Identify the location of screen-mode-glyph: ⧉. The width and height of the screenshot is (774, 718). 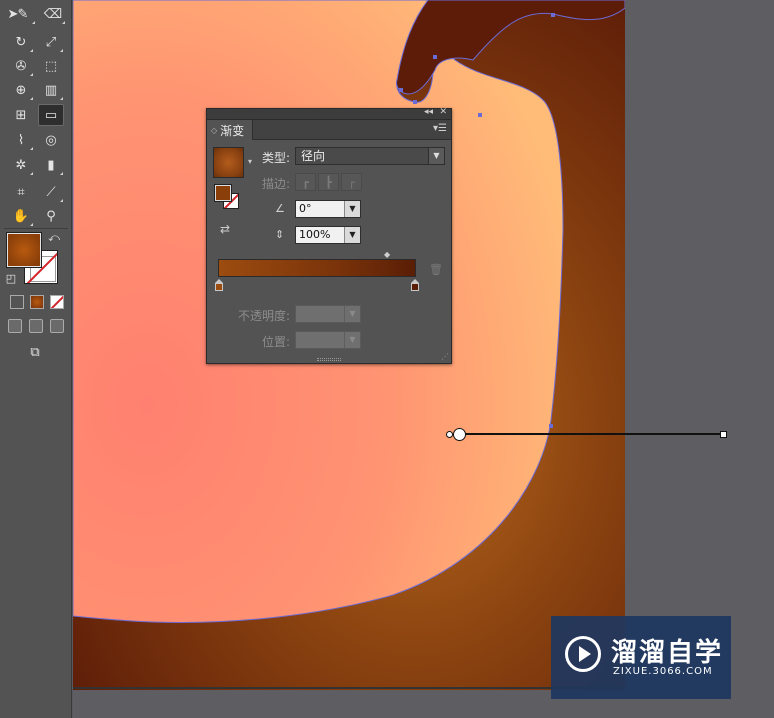
(35, 352).